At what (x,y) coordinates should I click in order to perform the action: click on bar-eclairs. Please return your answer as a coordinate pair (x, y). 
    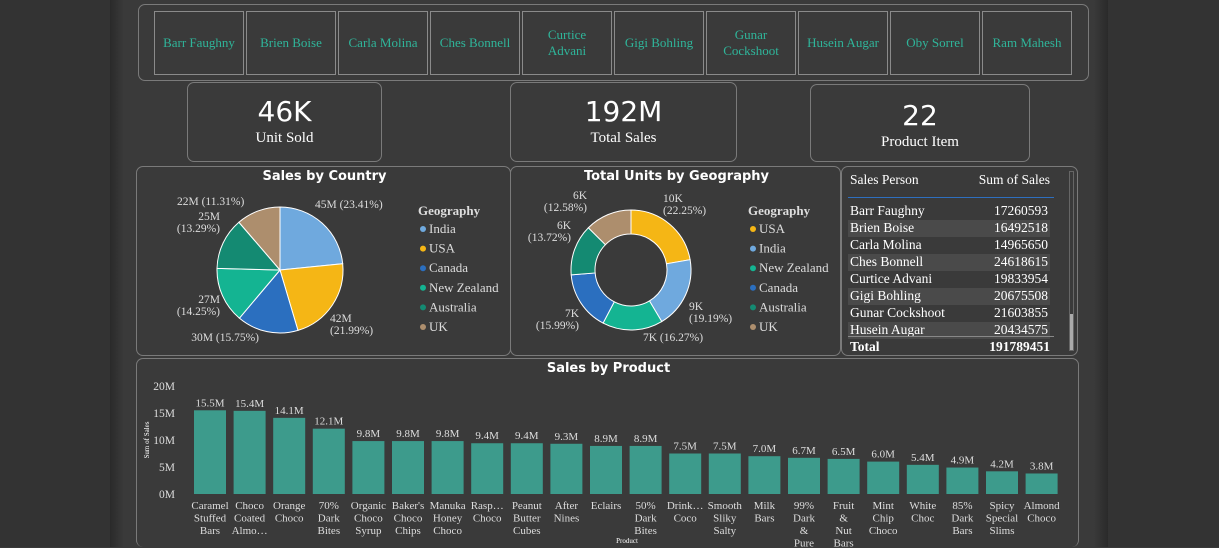
    Looking at the image, I should click on (606, 469).